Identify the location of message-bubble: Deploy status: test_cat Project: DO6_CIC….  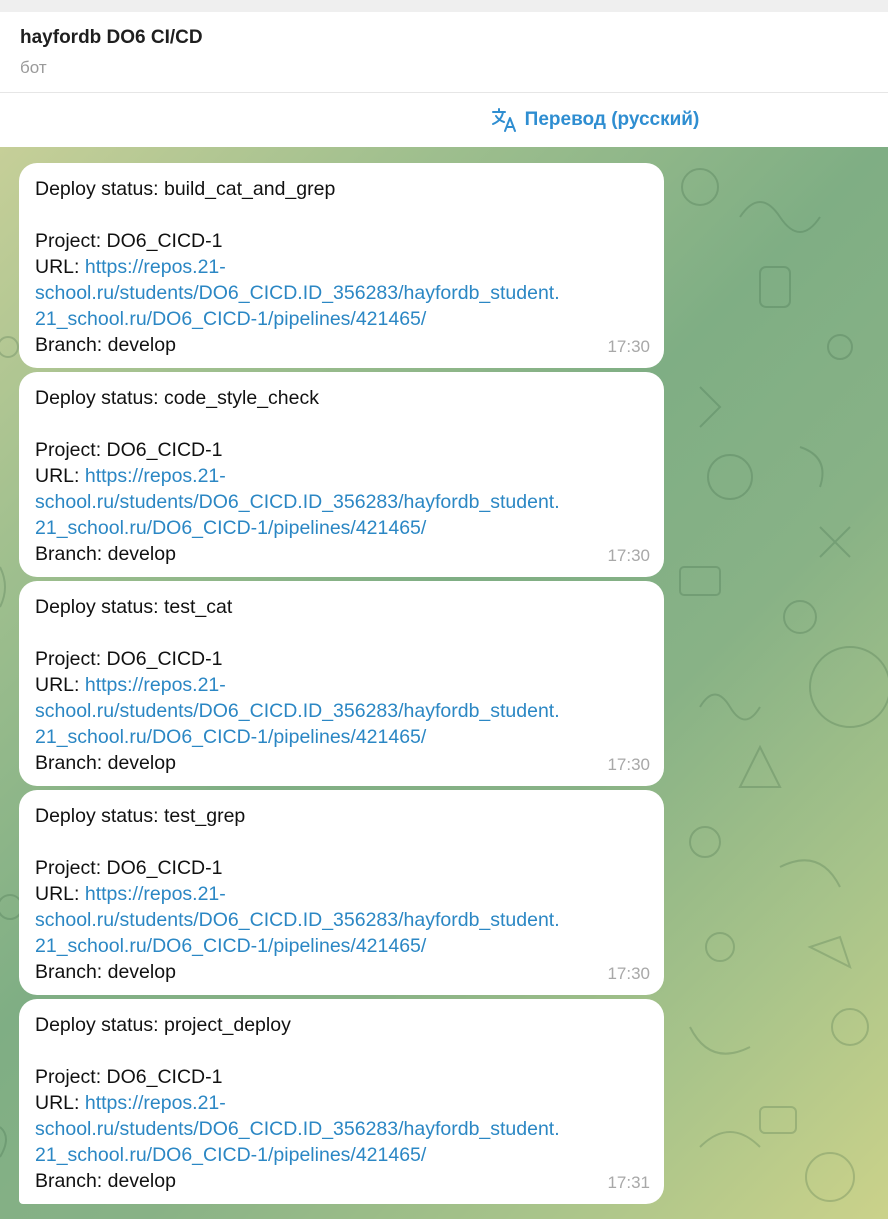
(341, 683).